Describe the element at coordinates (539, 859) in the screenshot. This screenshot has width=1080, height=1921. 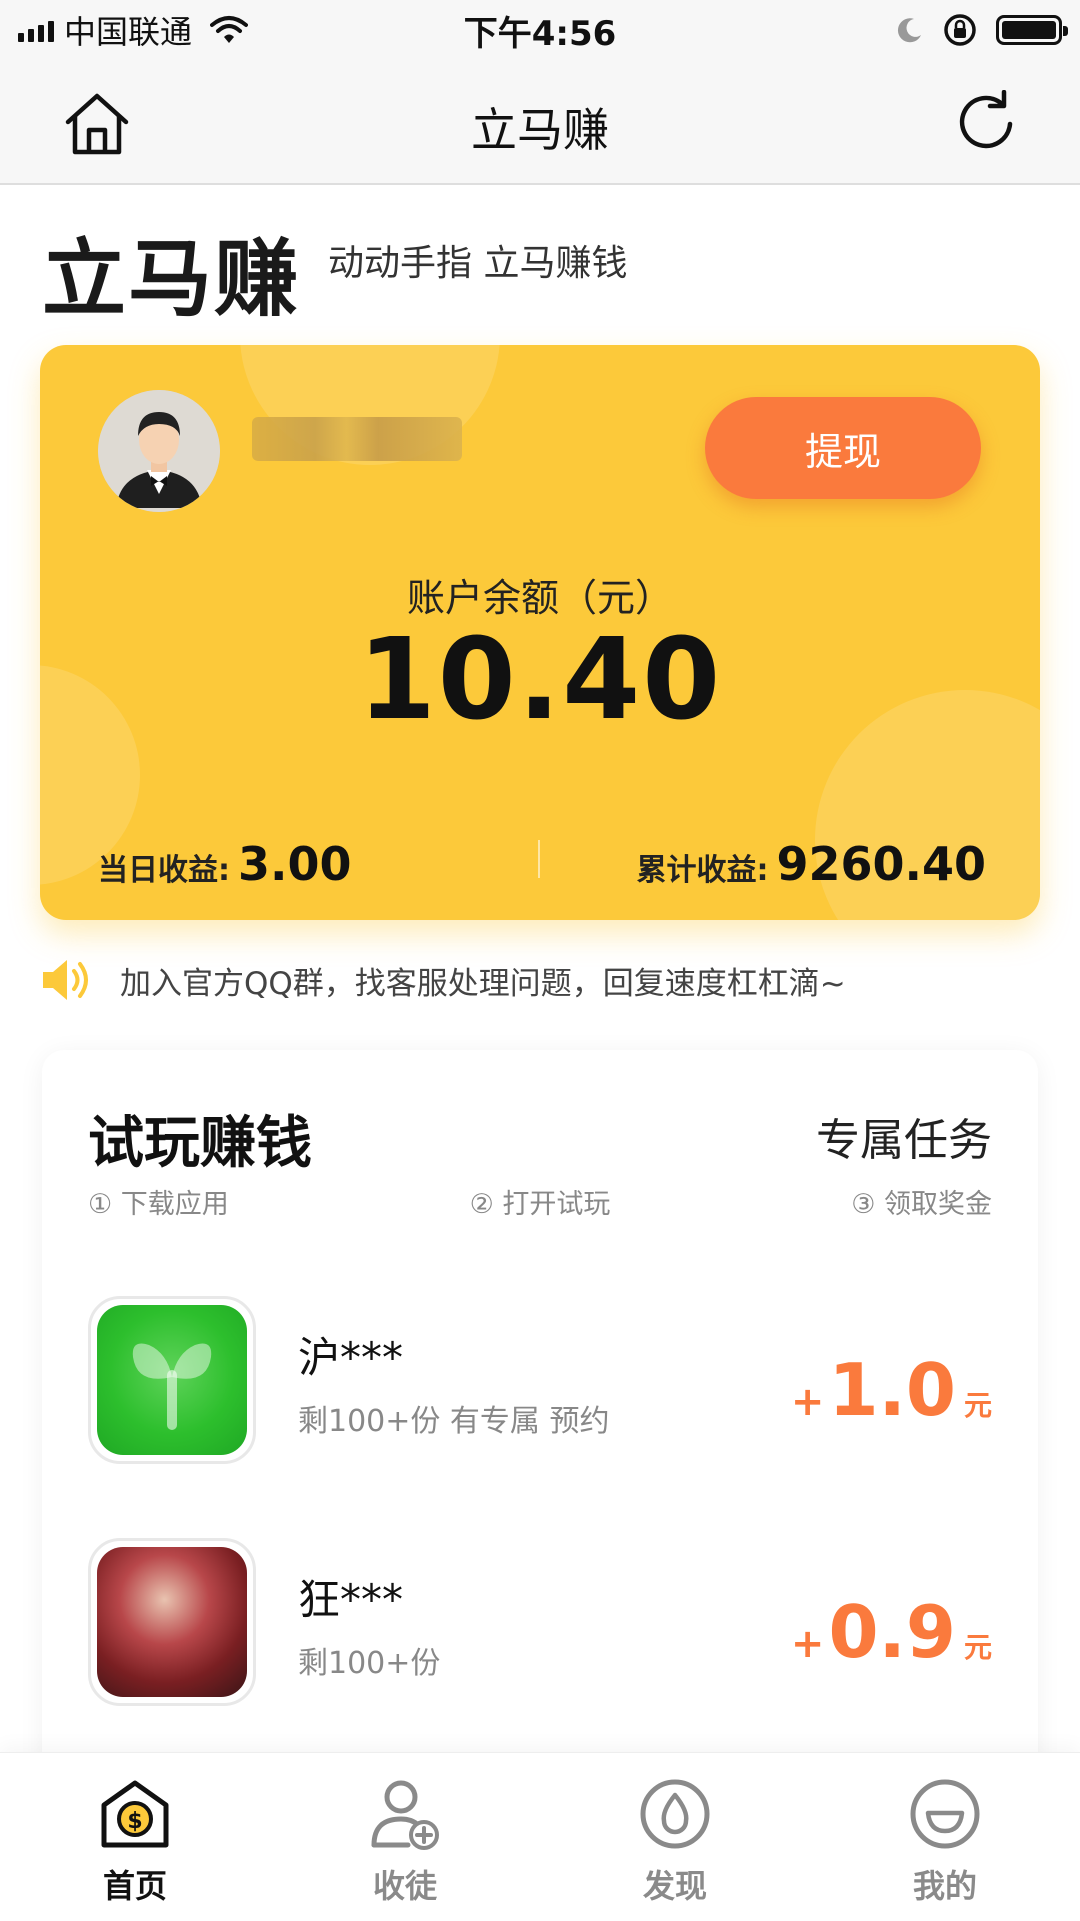
I see `stats-divider` at that location.